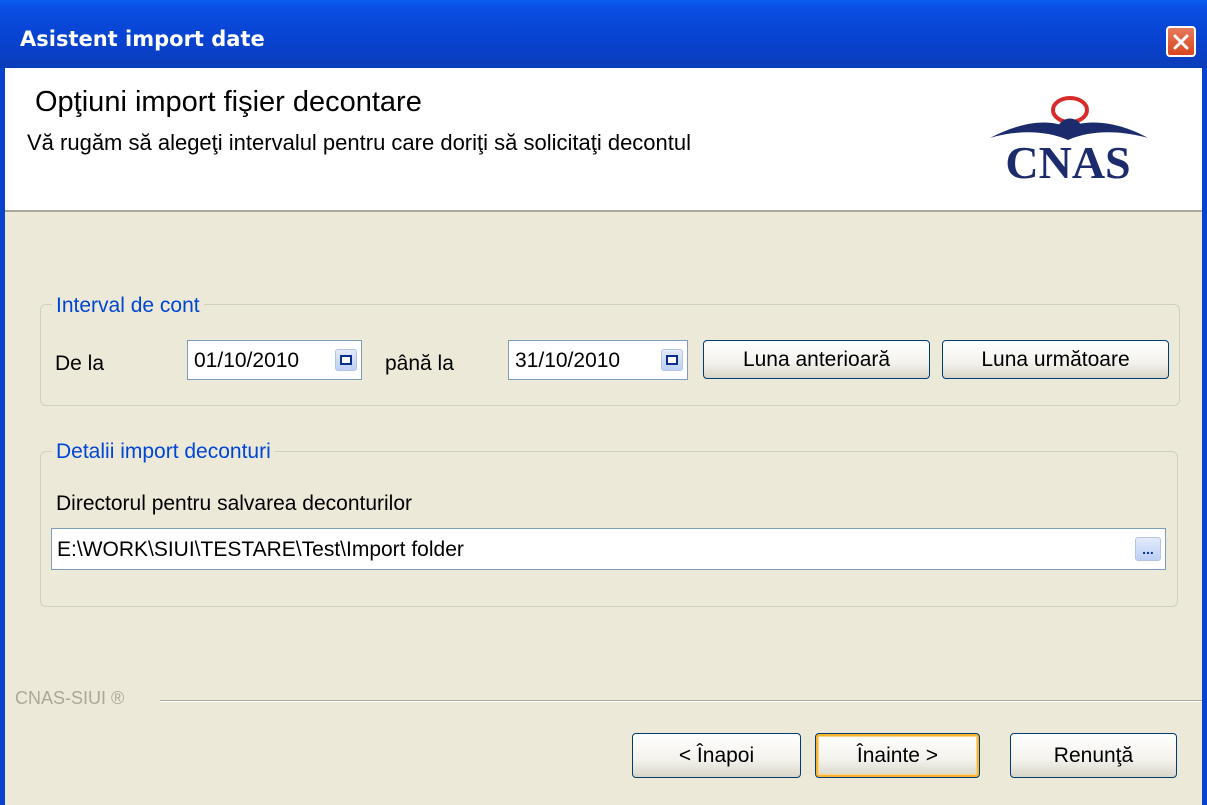 This screenshot has height=805, width=1207. Describe the element at coordinates (128, 306) in the screenshot. I see `interval-group-legend: Interval de cont` at that location.